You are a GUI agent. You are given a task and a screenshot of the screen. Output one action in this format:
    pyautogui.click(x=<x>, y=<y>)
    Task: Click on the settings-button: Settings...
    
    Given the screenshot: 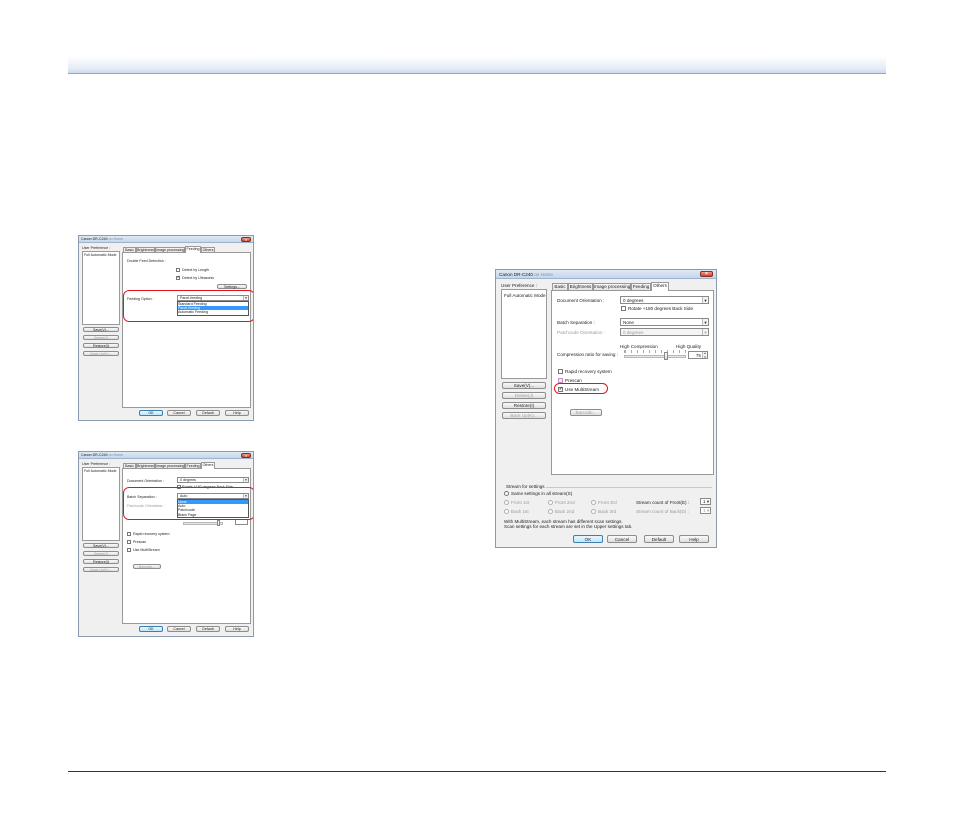 What is the action you would take?
    pyautogui.click(x=232, y=286)
    